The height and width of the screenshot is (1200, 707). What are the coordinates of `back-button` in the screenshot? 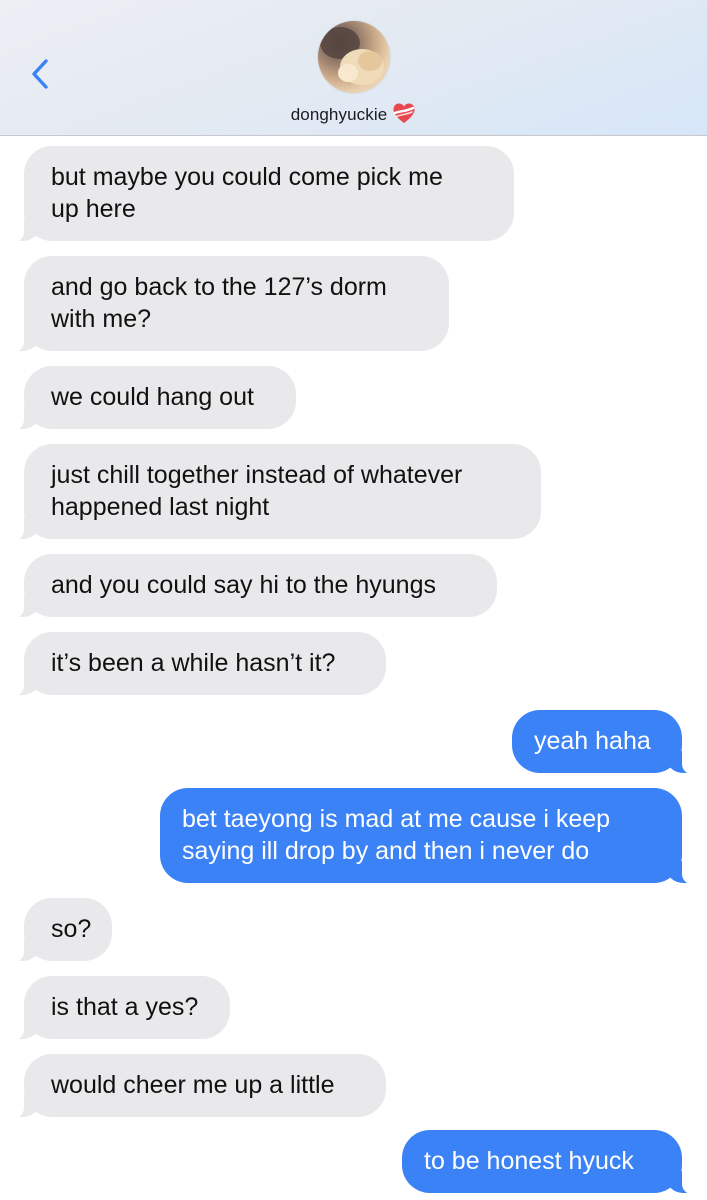 It's located at (40, 74).